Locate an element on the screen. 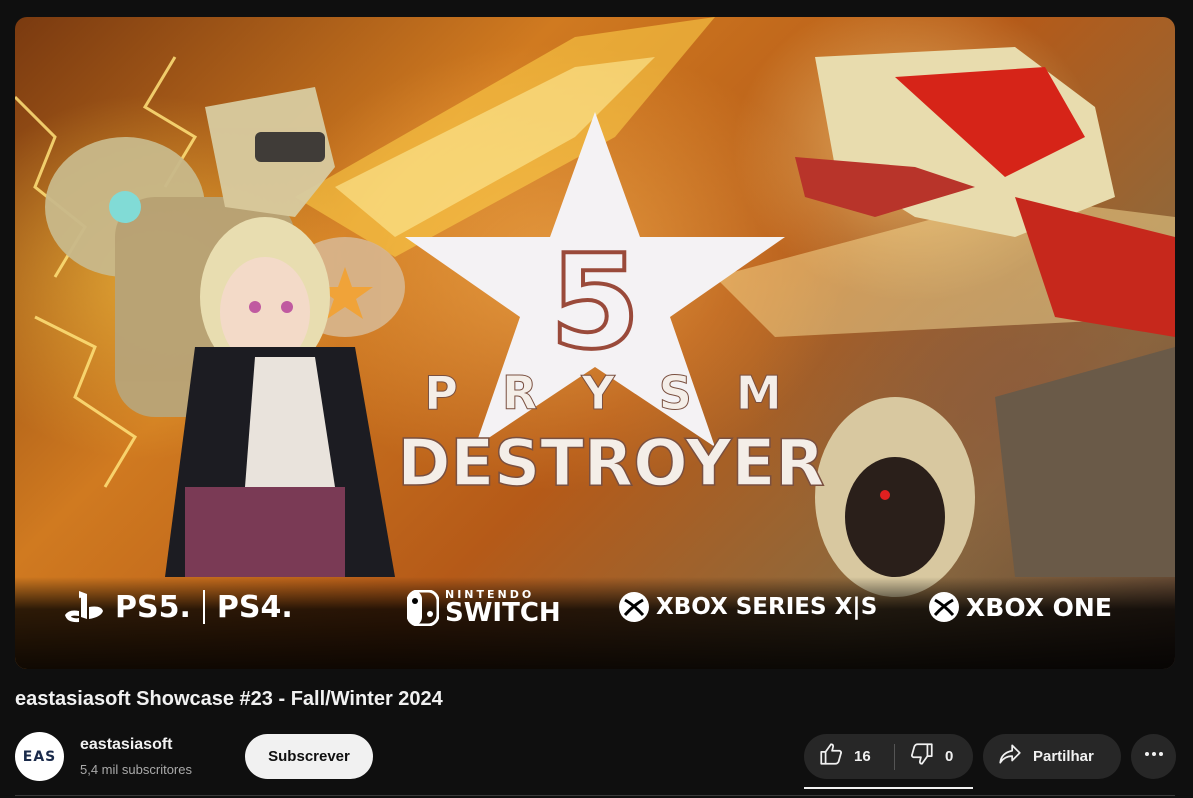 Image resolution: width=1193 pixels, height=798 pixels. platform-ps5: PS5. PS4. is located at coordinates (177, 607).